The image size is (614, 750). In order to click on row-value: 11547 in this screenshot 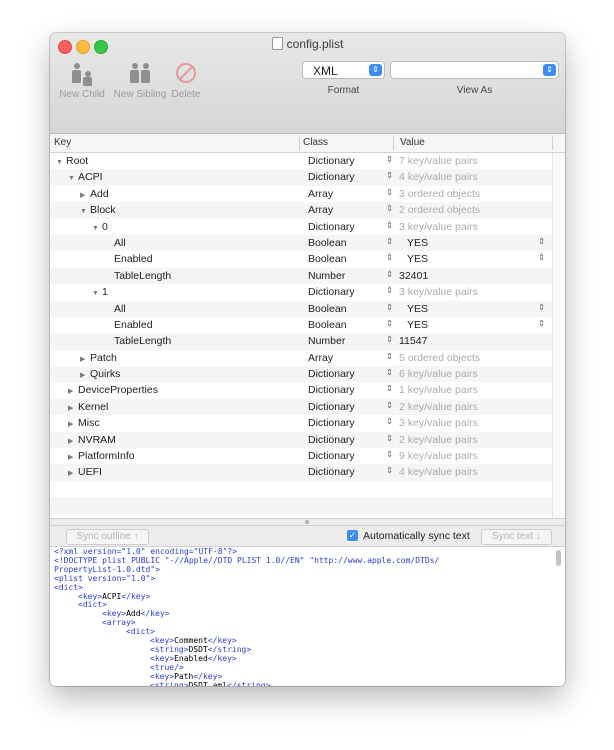, I will do `click(413, 341)`.